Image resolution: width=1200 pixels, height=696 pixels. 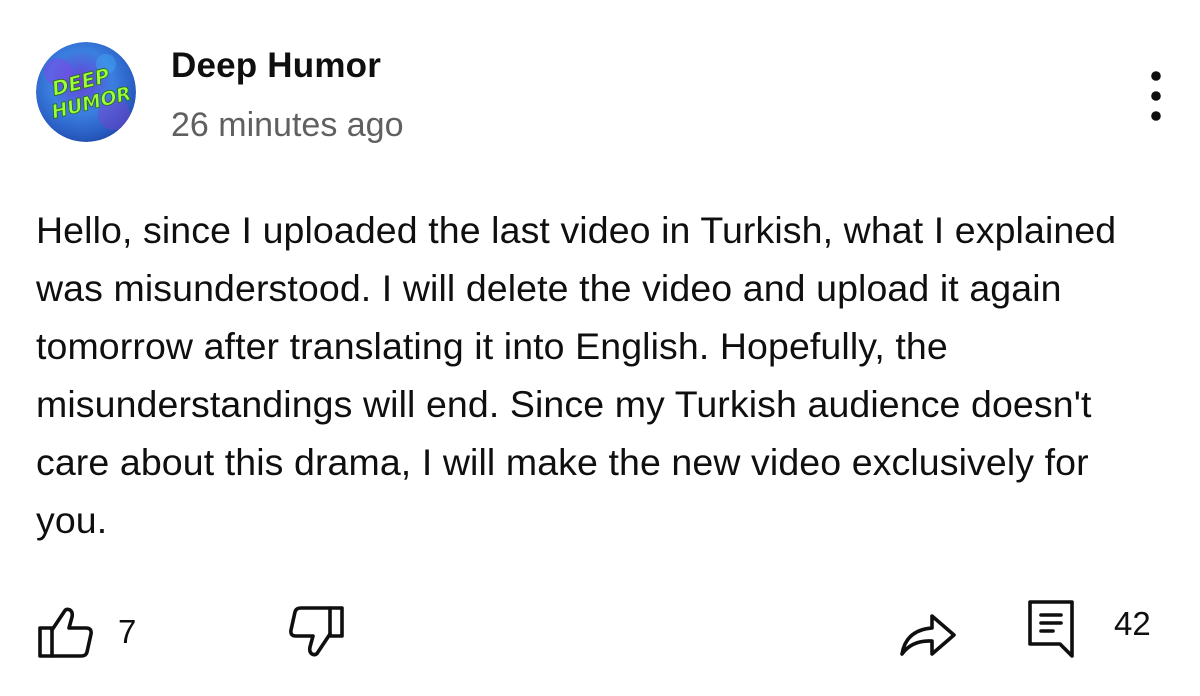 I want to click on post-timestamp: 26 minutes ago, so click(x=287, y=125).